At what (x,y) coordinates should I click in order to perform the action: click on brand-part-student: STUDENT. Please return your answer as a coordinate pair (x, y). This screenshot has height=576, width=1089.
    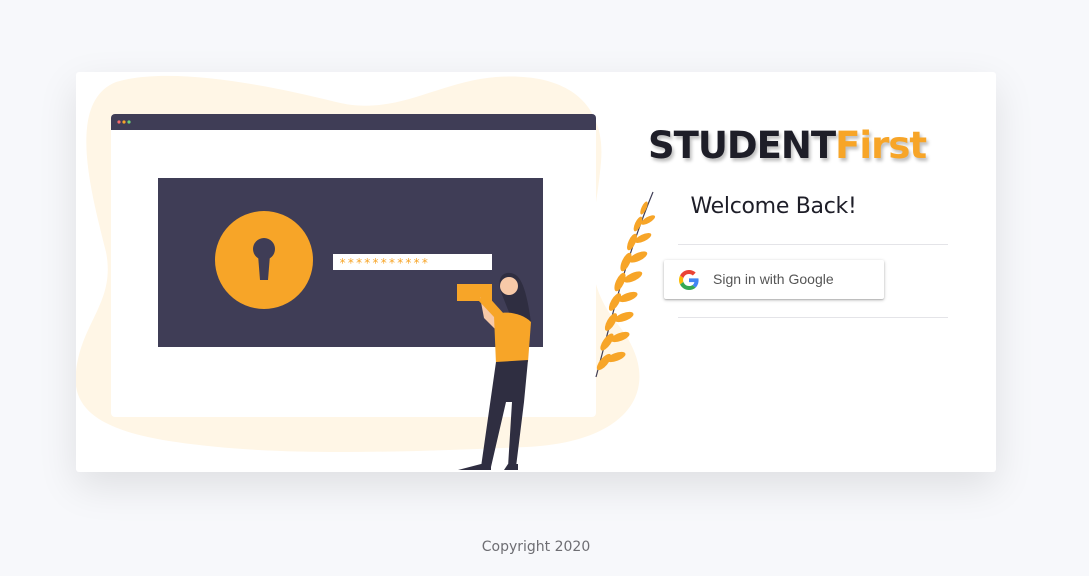
    Looking at the image, I should click on (742, 145).